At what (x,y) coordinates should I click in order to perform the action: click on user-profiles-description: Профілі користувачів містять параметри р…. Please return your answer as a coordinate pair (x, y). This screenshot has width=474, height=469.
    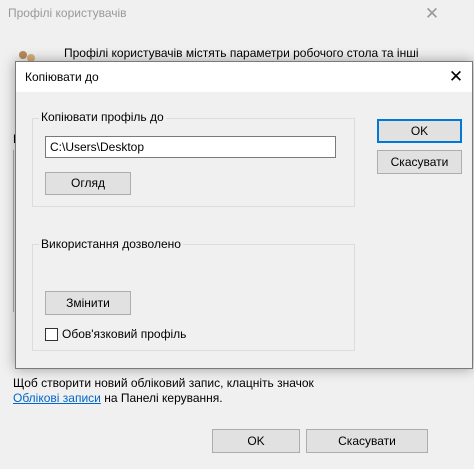
    Looking at the image, I should click on (241, 53).